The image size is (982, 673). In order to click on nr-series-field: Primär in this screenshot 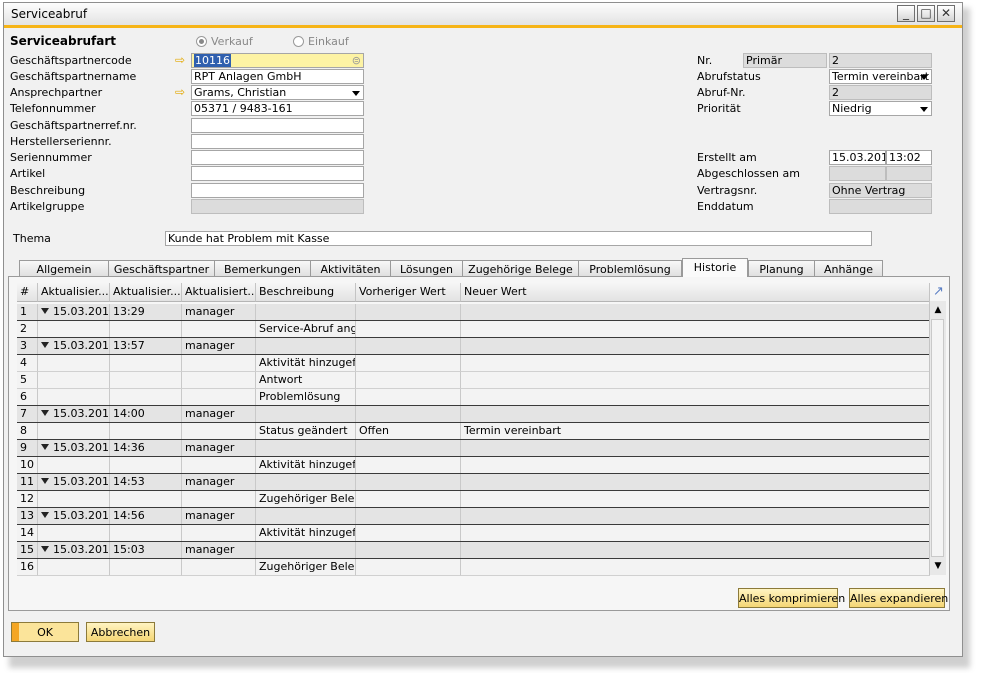, I will do `click(785, 60)`.